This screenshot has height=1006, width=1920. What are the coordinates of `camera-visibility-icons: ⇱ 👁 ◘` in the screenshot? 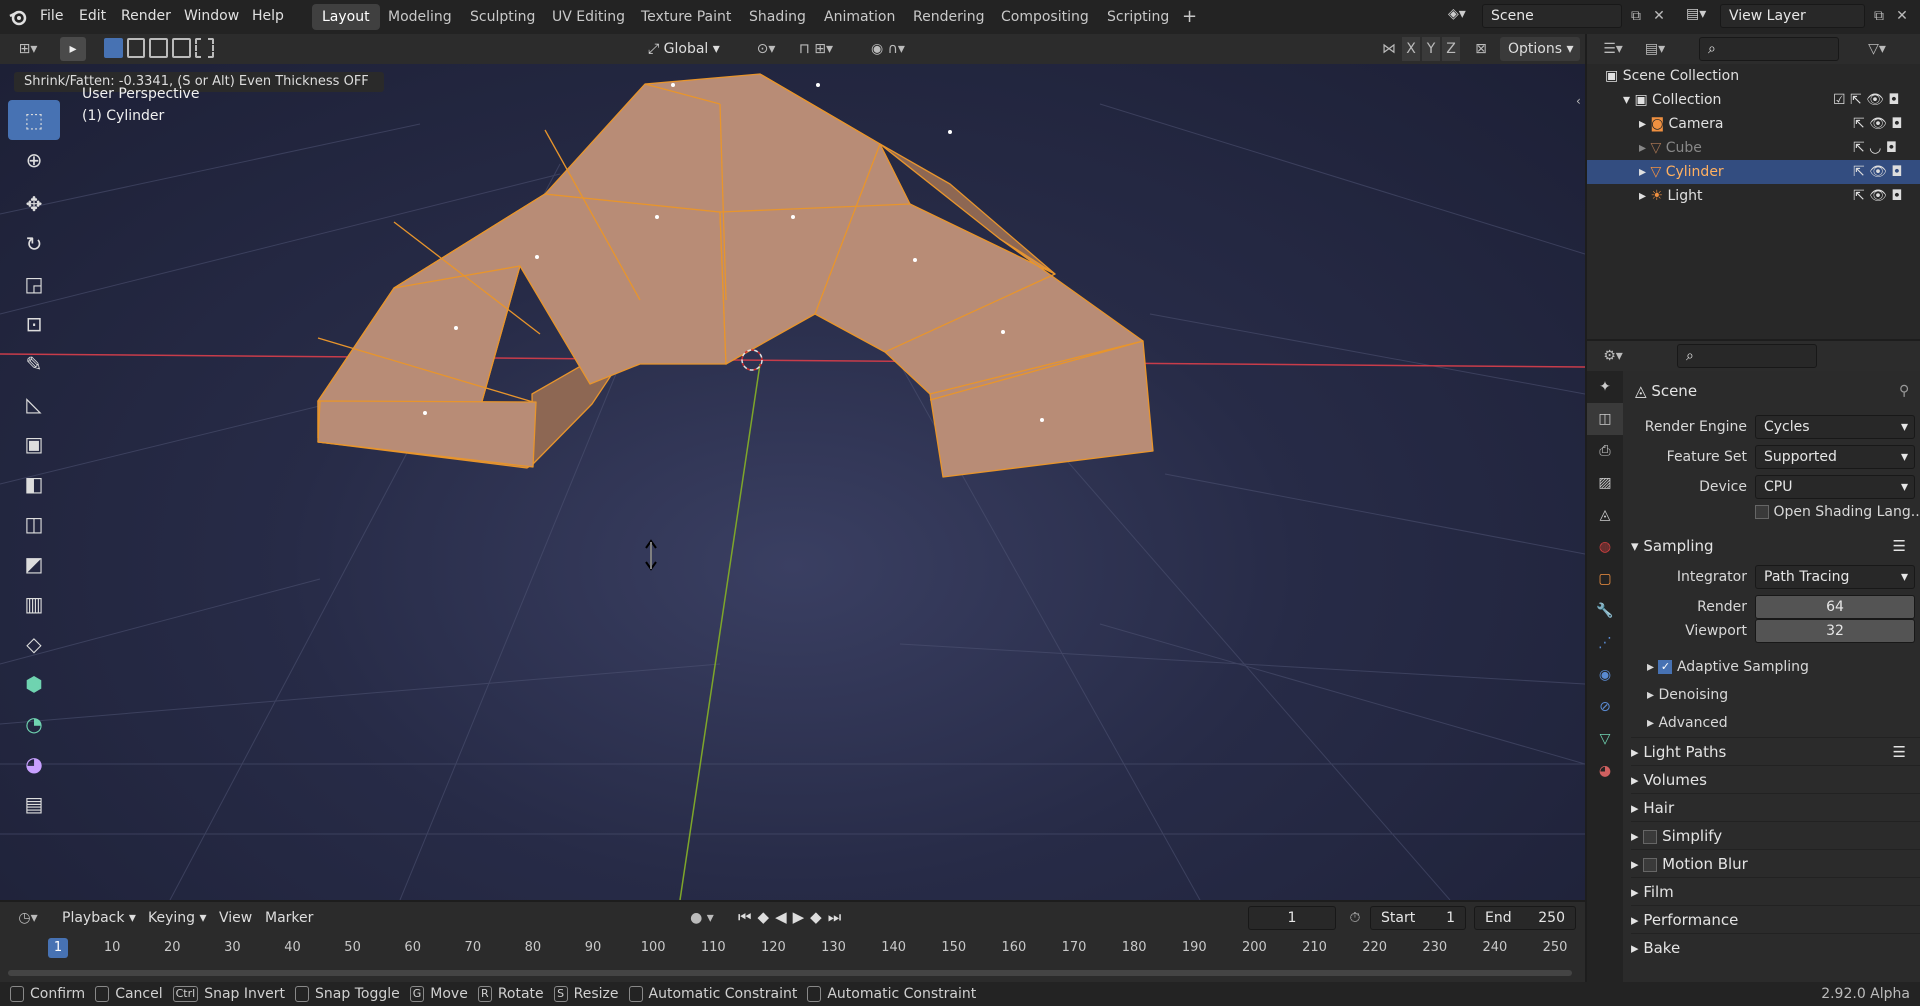 It's located at (1877, 124).